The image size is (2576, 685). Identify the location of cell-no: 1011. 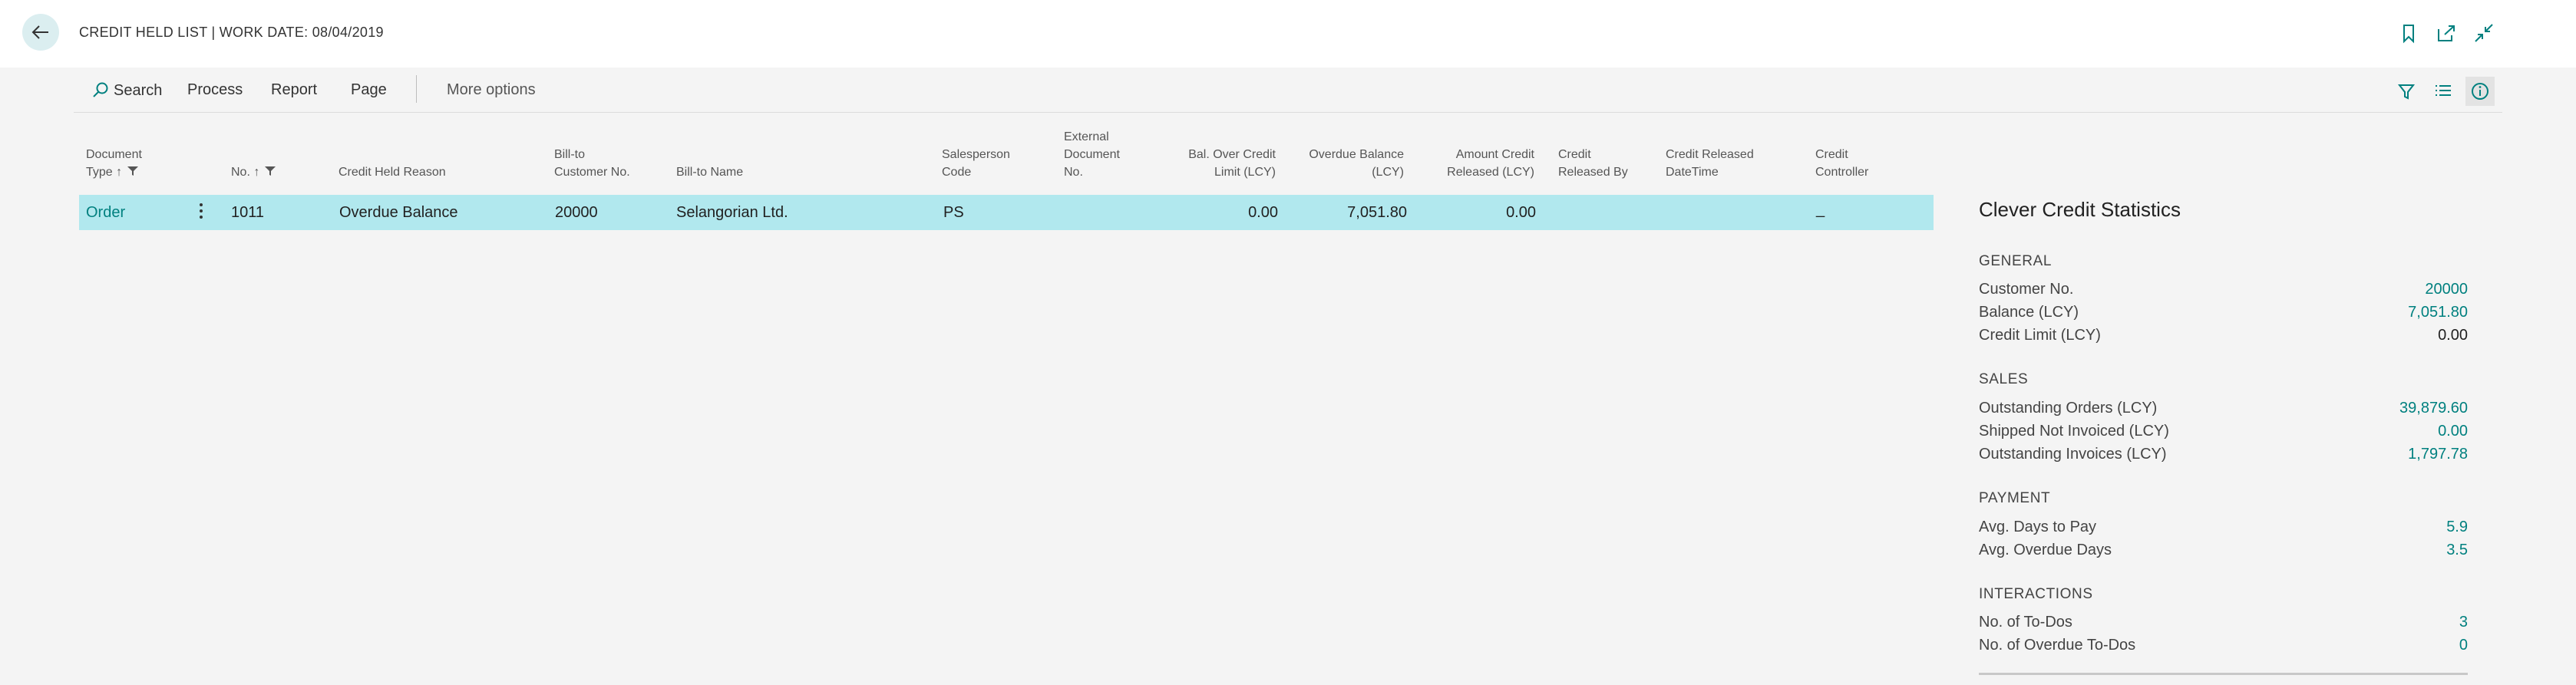
(247, 213).